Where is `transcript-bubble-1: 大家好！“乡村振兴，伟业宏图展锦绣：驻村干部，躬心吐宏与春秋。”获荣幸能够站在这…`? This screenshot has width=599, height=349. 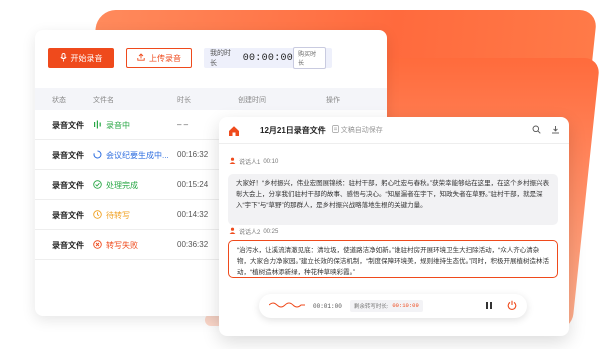
transcript-bubble-1: 大家好！“乡村振兴，伟业宏图展锦绣：驻村干部，躬心吐宏与春秋。”获荣幸能够站在这… is located at coordinates (393, 199).